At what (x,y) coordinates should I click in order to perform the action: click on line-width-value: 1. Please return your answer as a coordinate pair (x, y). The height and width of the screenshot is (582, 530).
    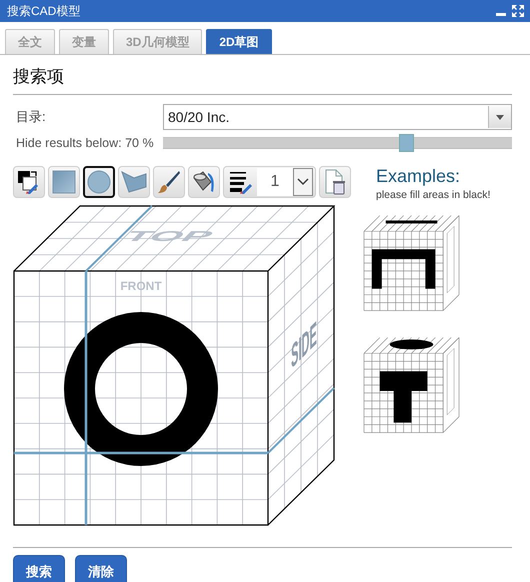
    Looking at the image, I should click on (275, 182).